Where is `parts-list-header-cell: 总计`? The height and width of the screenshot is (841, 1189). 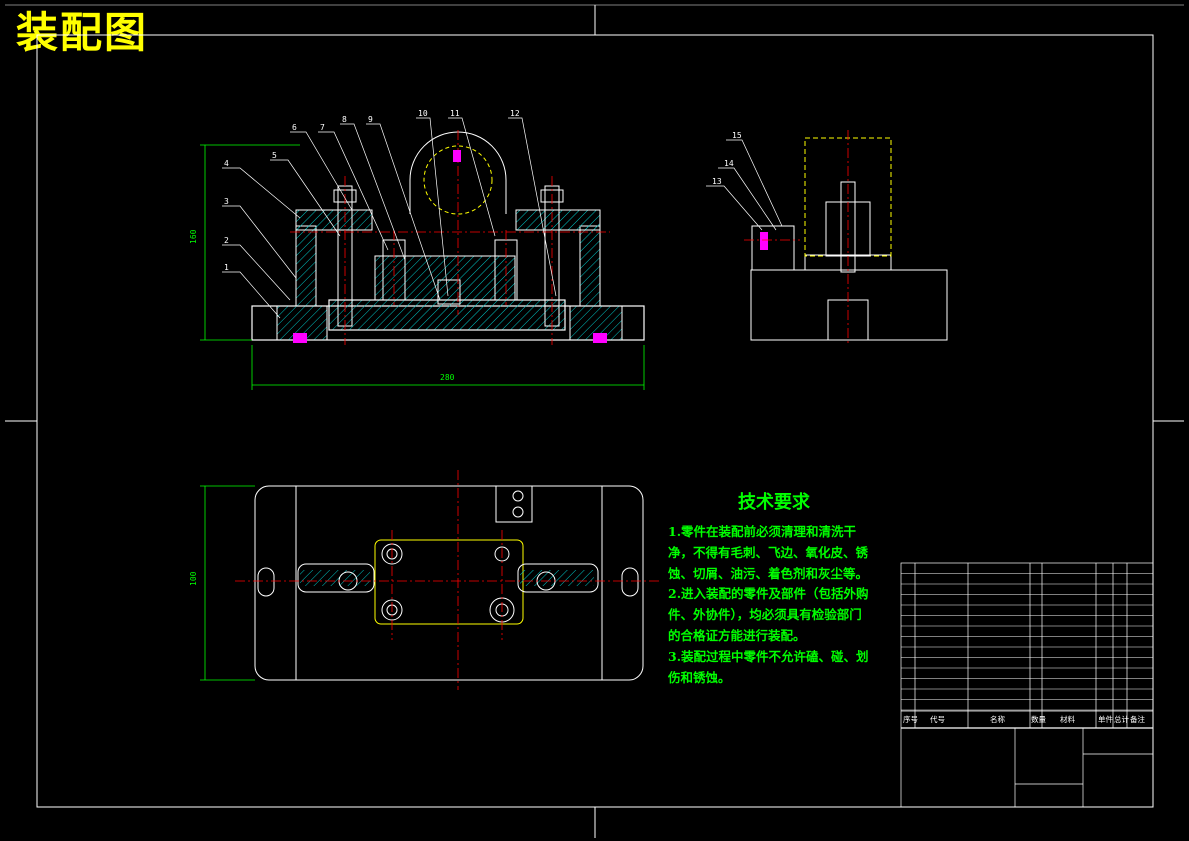
parts-list-header-cell: 总计 is located at coordinates (1122, 719).